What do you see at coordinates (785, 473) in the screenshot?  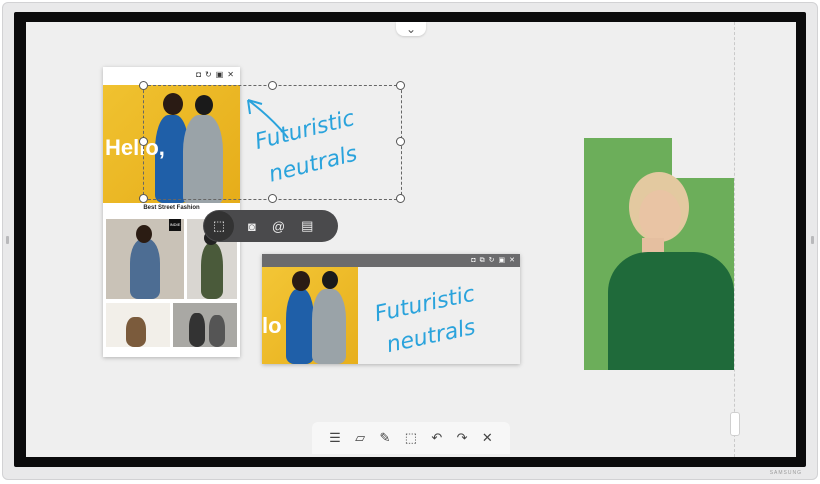 I see `brand-logo: SAMSUNG` at bounding box center [785, 473].